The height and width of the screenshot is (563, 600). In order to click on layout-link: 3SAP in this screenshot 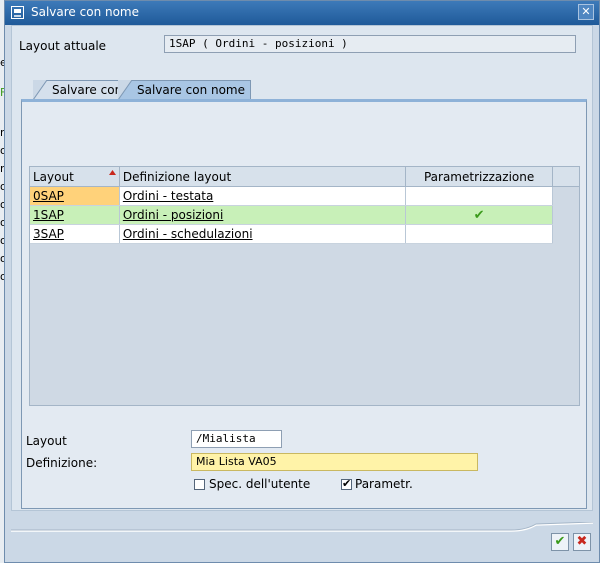, I will do `click(48, 234)`.